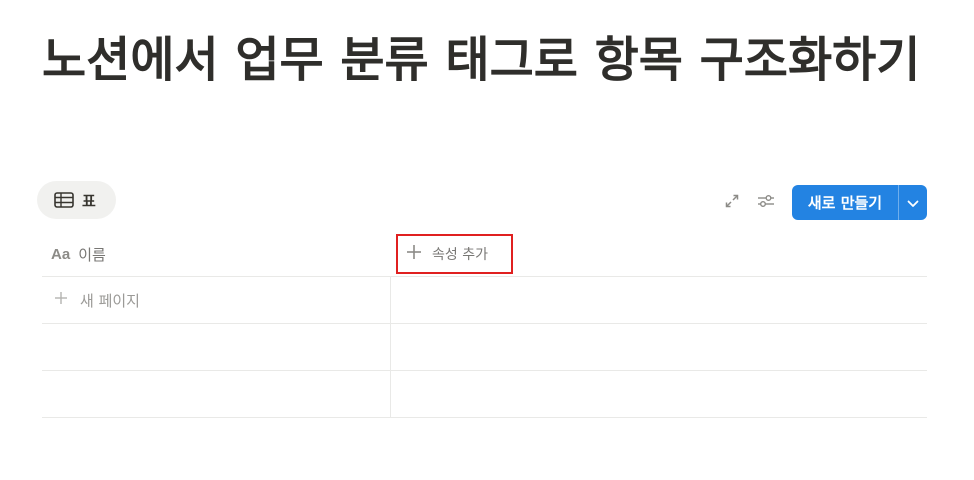  I want to click on add-property-button: 속성 추가, so click(454, 254).